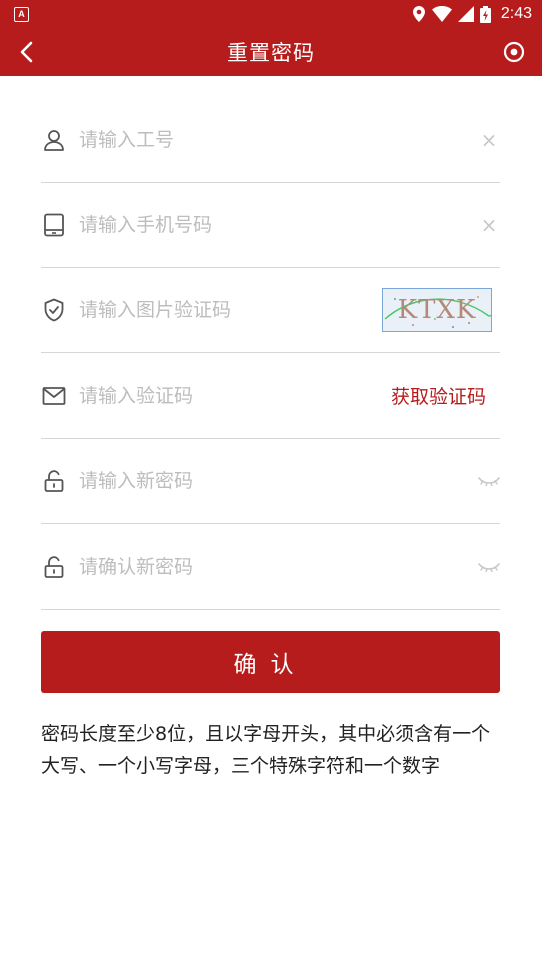 The height and width of the screenshot is (962, 542). I want to click on employee-id-row: ×, so click(270, 140).